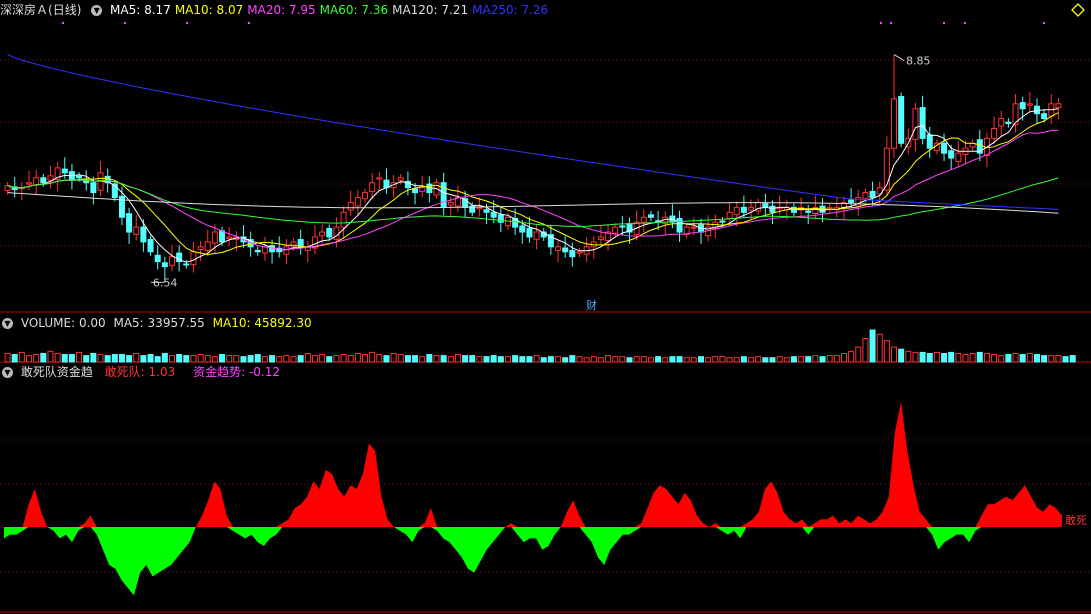 The height and width of the screenshot is (614, 1091). Describe the element at coordinates (233, 323) in the screenshot. I see `volume-ma10-label: MA10:` at that location.